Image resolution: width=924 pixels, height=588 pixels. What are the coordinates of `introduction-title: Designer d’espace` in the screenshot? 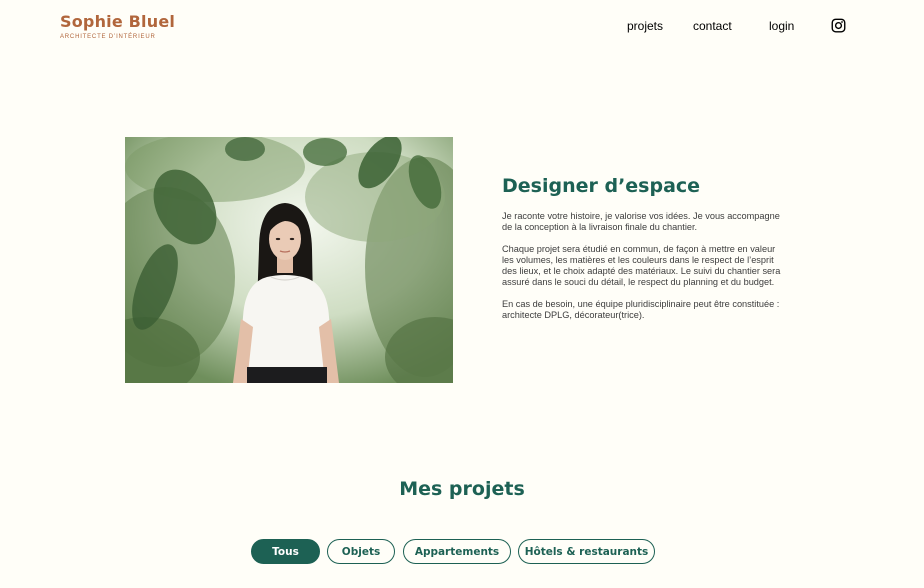 It's located at (601, 186).